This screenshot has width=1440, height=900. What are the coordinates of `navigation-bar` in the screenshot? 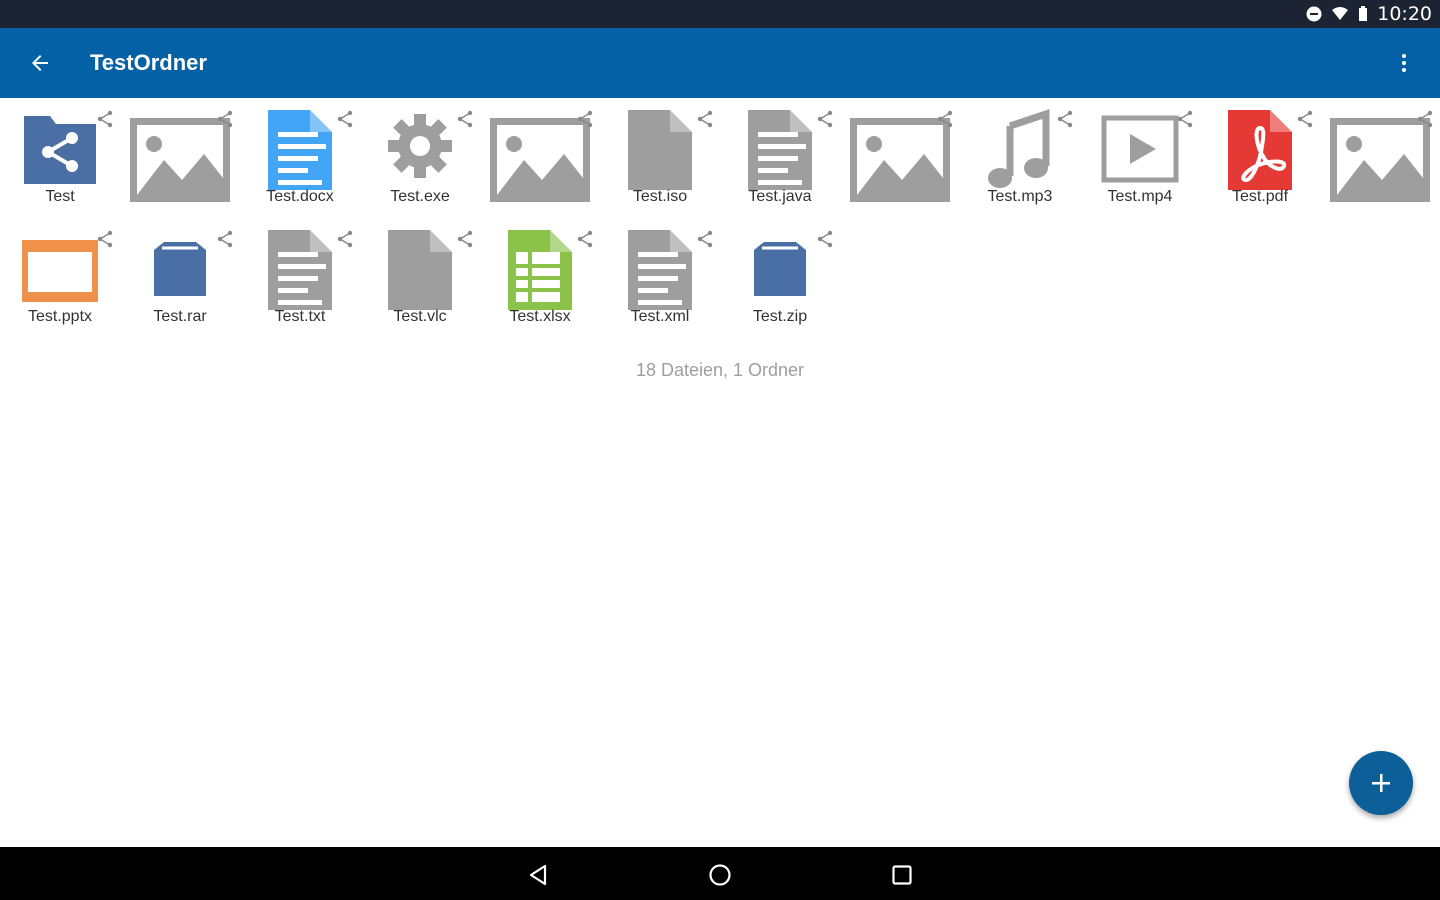 It's located at (720, 873).